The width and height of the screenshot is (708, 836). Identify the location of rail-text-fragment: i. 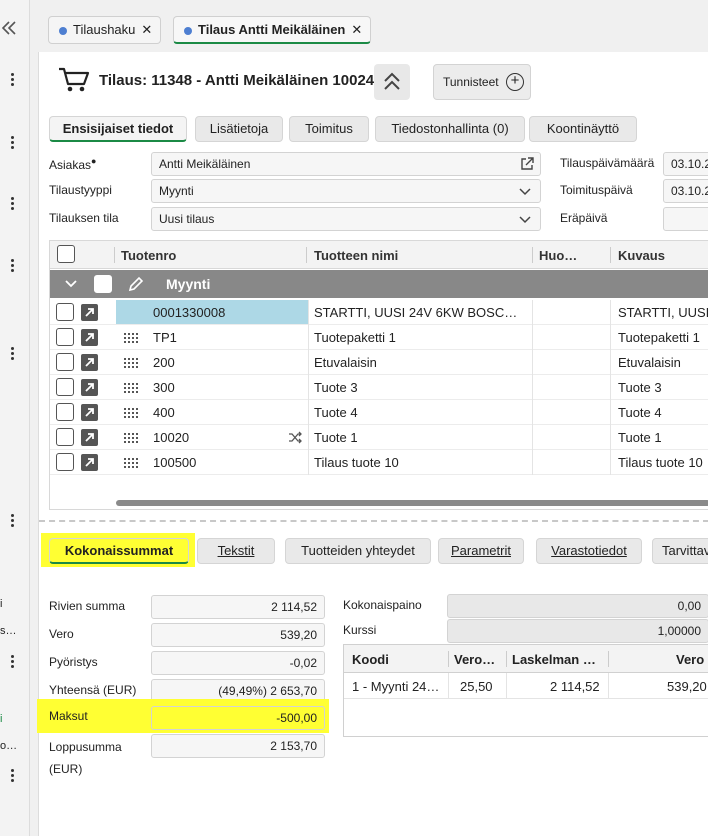
(1, 719).